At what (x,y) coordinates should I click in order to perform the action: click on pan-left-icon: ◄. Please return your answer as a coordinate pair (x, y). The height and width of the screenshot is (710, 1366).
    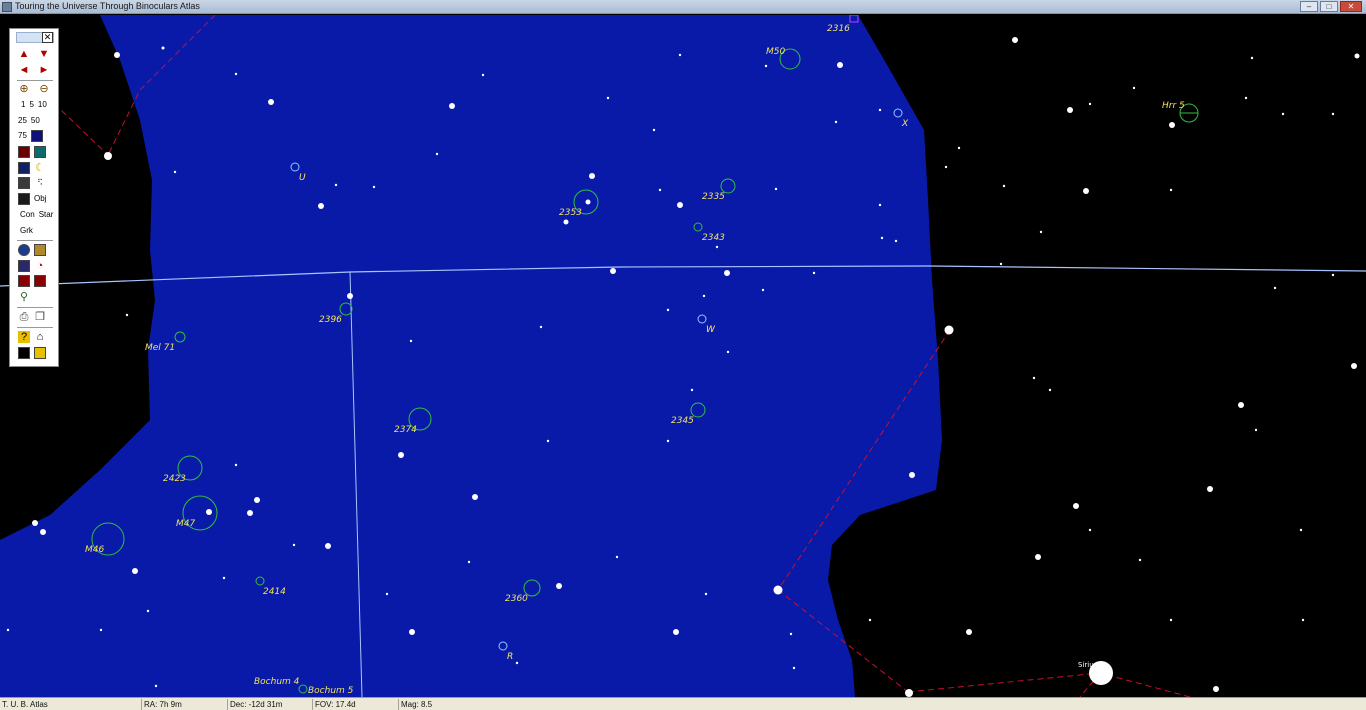
    Looking at the image, I should click on (24, 70).